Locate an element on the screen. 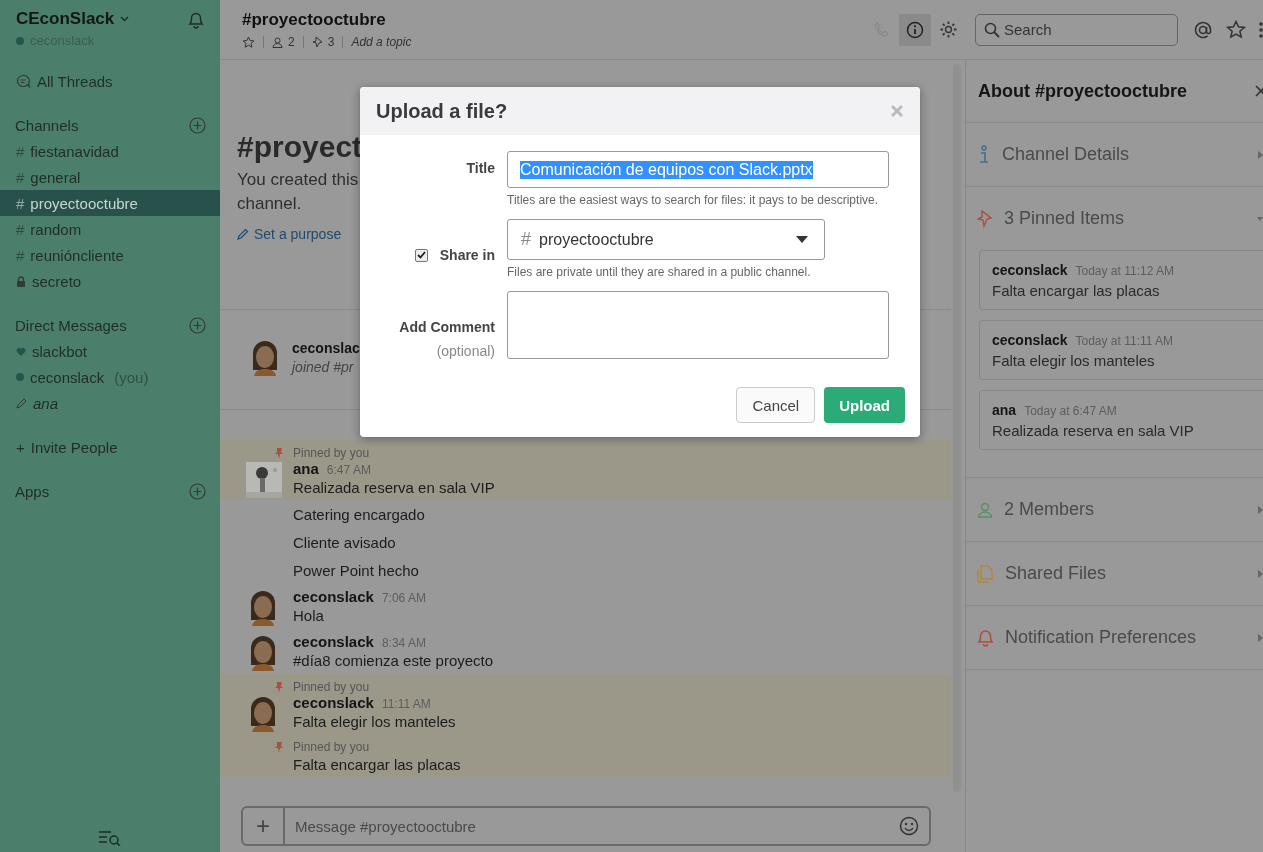 The image size is (1263, 852). timestamp: Today at 6:47 AM is located at coordinates (1070, 411).